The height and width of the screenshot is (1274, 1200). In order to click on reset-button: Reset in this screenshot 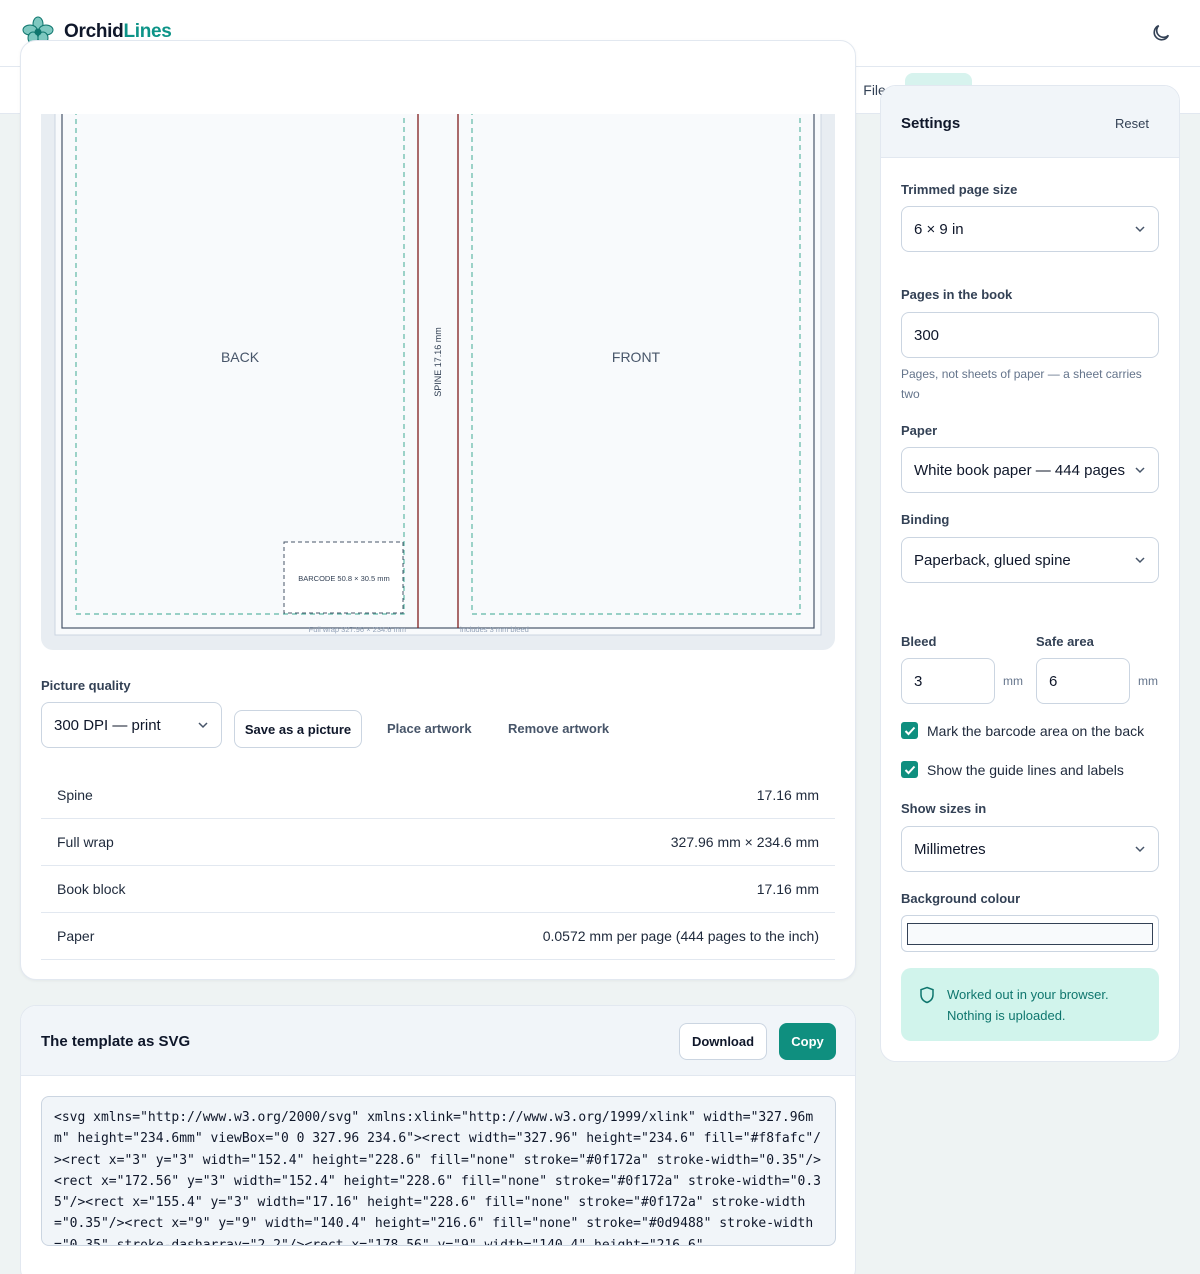, I will do `click(1132, 123)`.